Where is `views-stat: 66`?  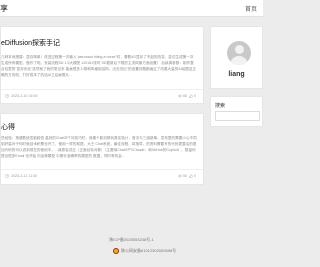
views-stat: 66 is located at coordinates (182, 96).